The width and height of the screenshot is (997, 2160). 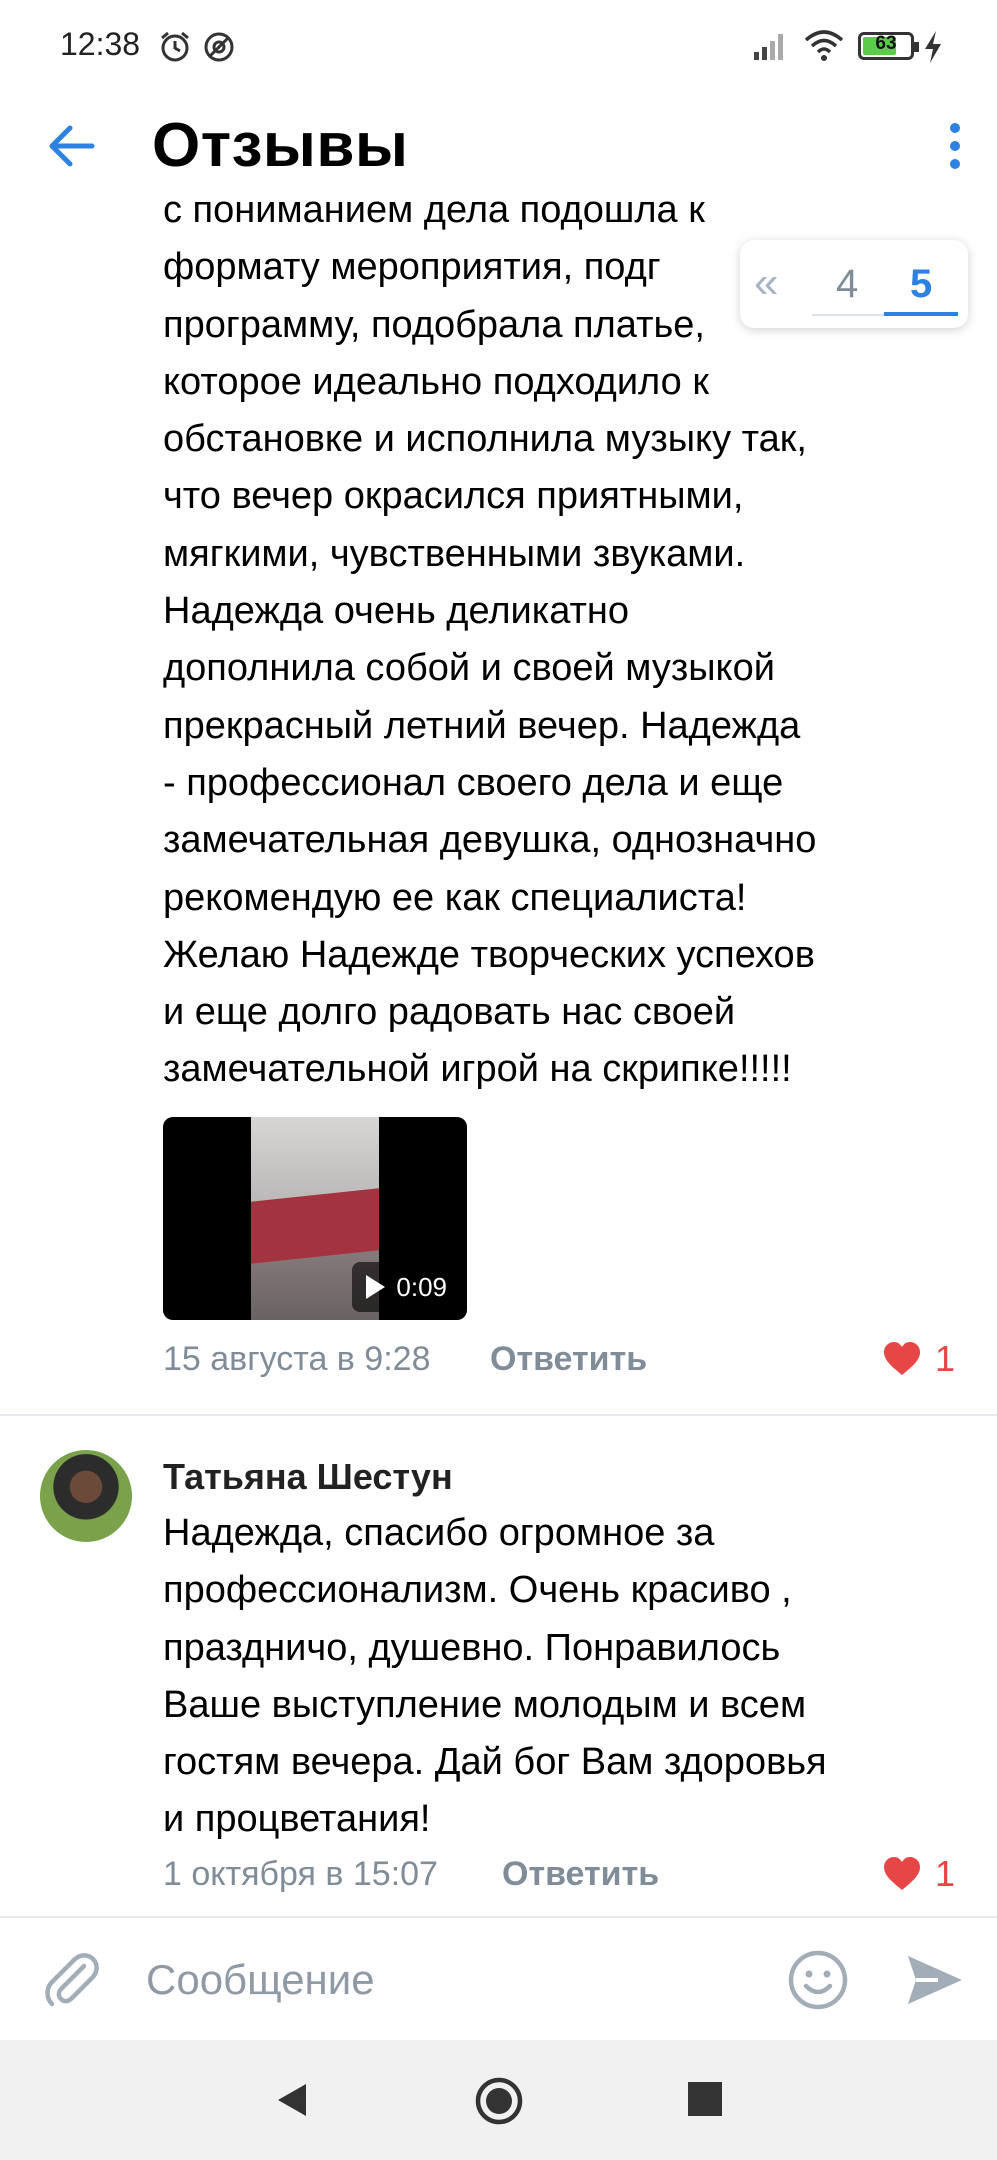 What do you see at coordinates (934, 1980) in the screenshot?
I see `send-icon` at bounding box center [934, 1980].